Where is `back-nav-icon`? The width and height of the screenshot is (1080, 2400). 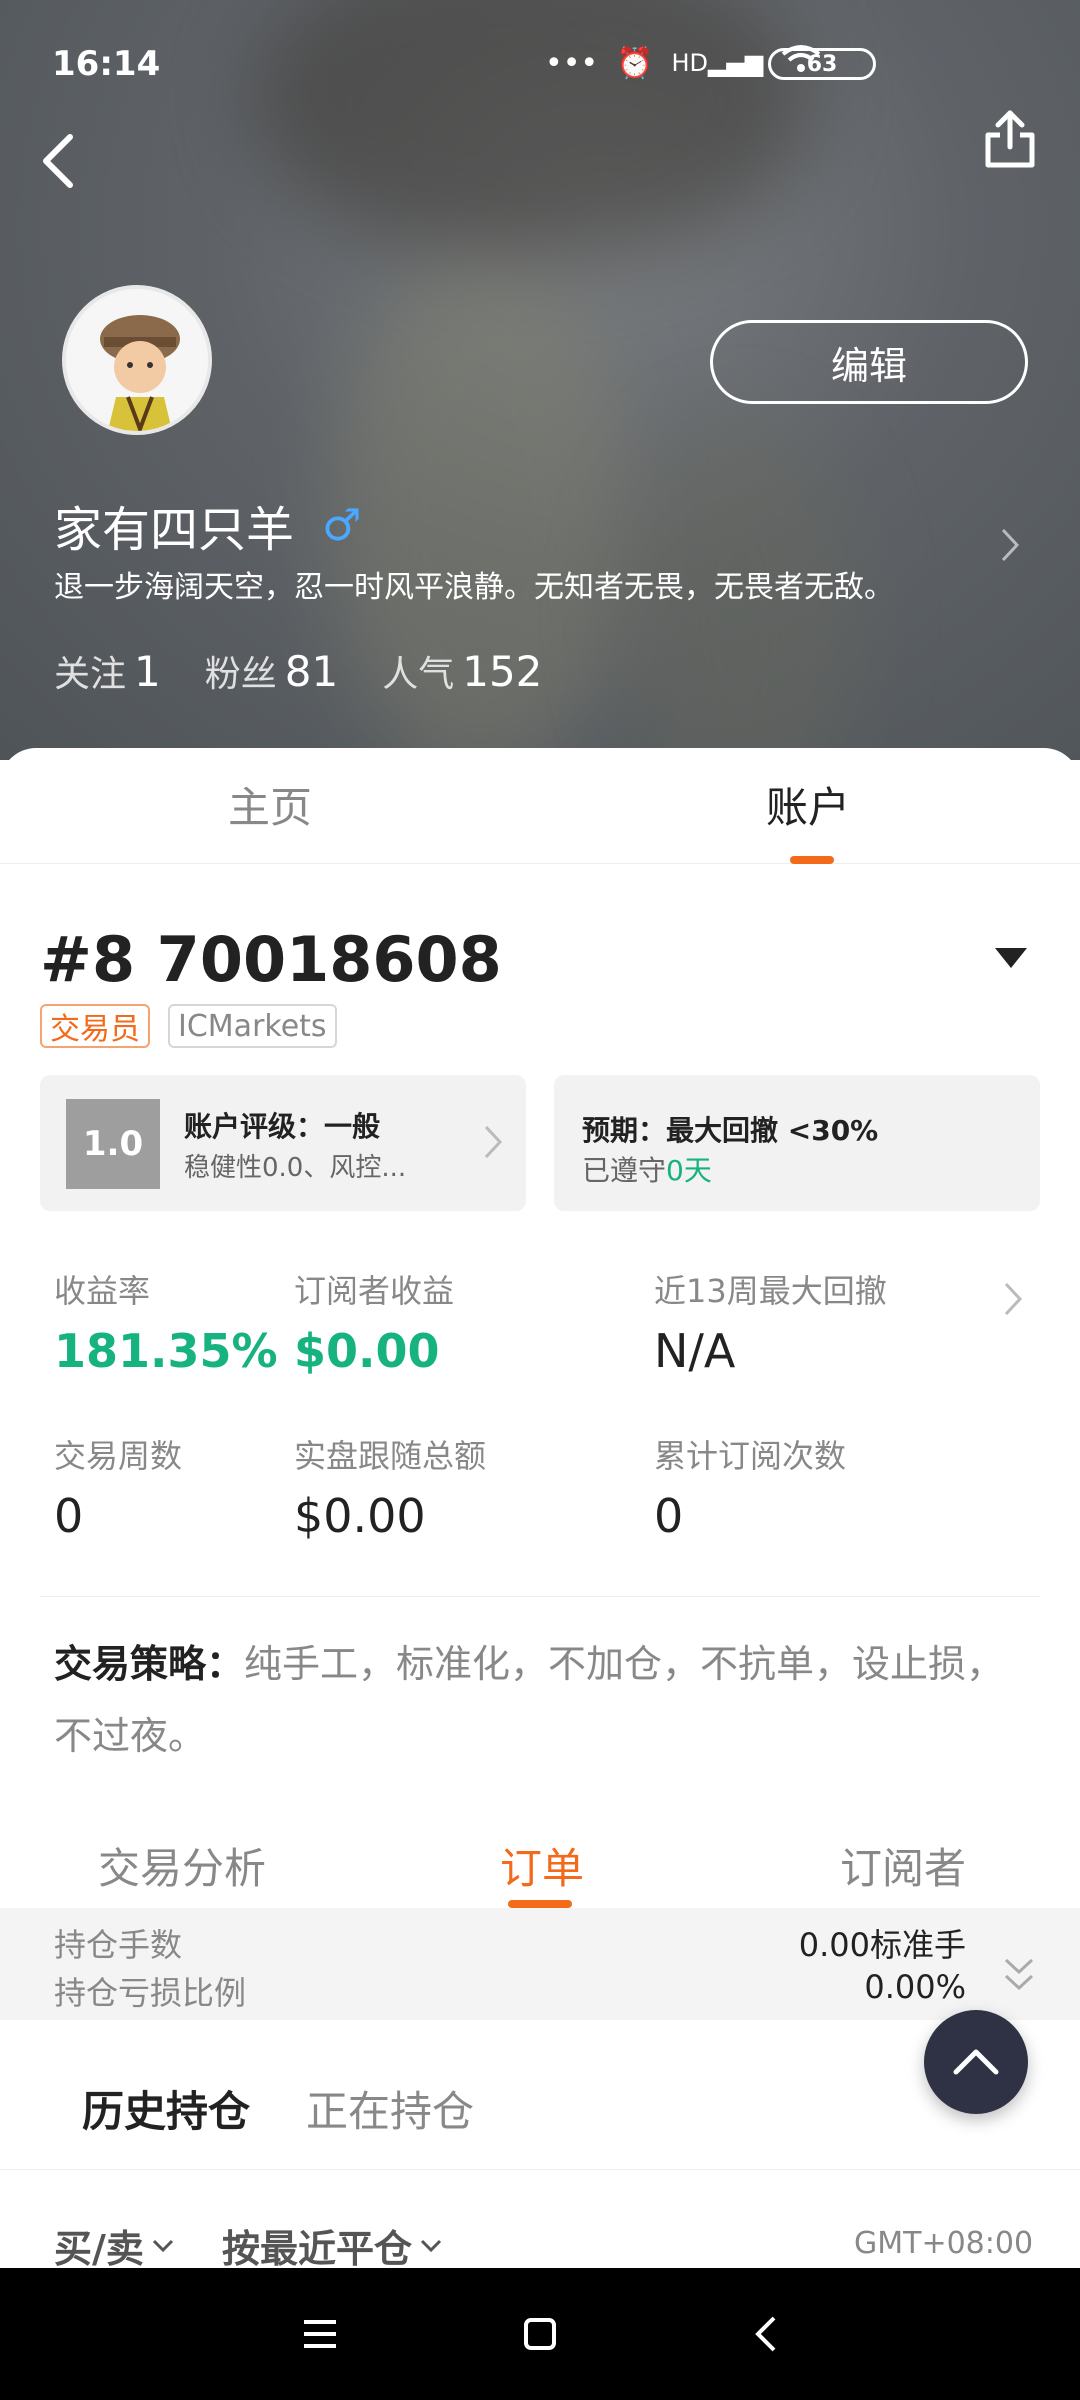
back-nav-icon is located at coordinates (768, 2334).